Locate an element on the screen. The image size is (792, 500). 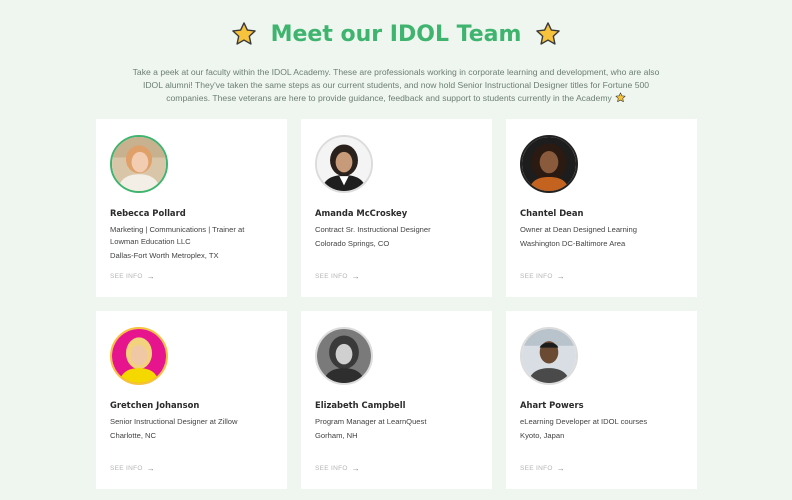
member-name: Chantel Dean is located at coordinates (552, 213).